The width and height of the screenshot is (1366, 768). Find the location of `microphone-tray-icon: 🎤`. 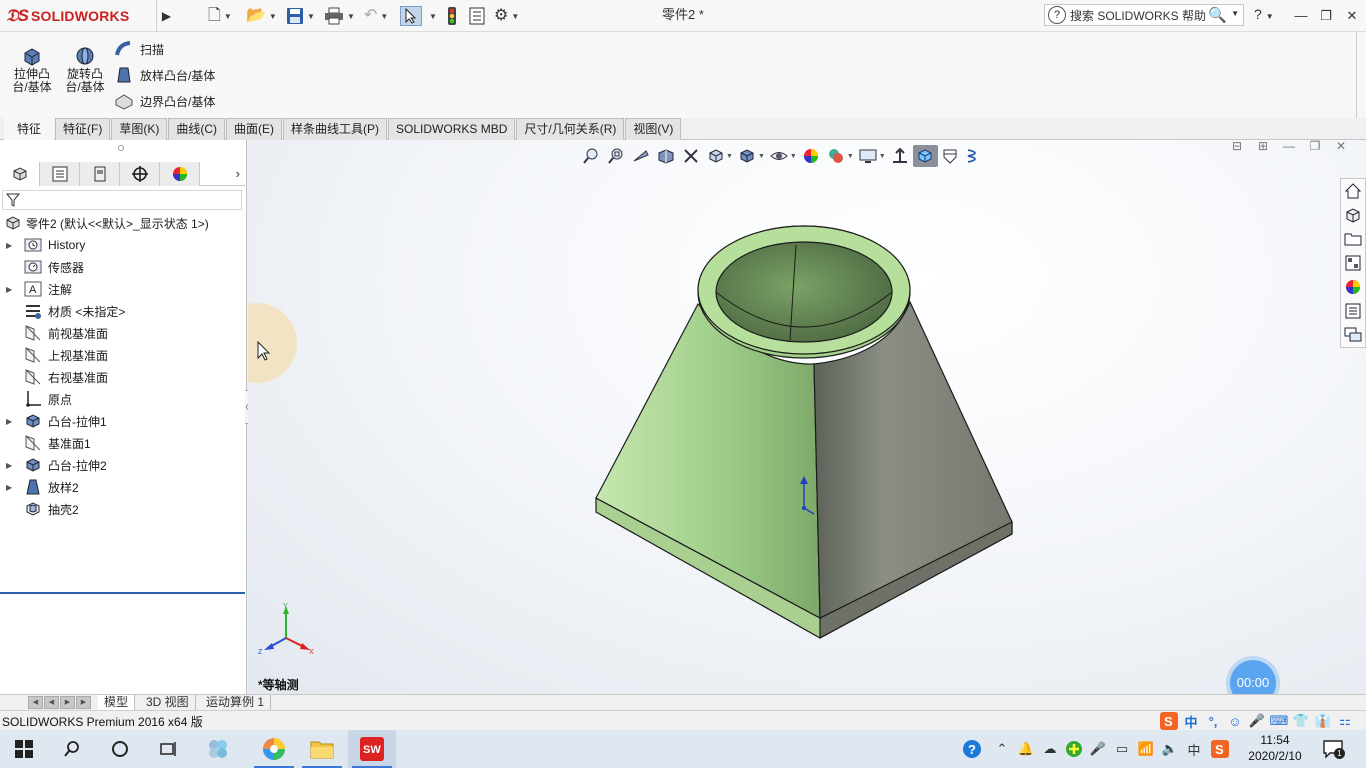

microphone-tray-icon: 🎤 is located at coordinates (1098, 749).